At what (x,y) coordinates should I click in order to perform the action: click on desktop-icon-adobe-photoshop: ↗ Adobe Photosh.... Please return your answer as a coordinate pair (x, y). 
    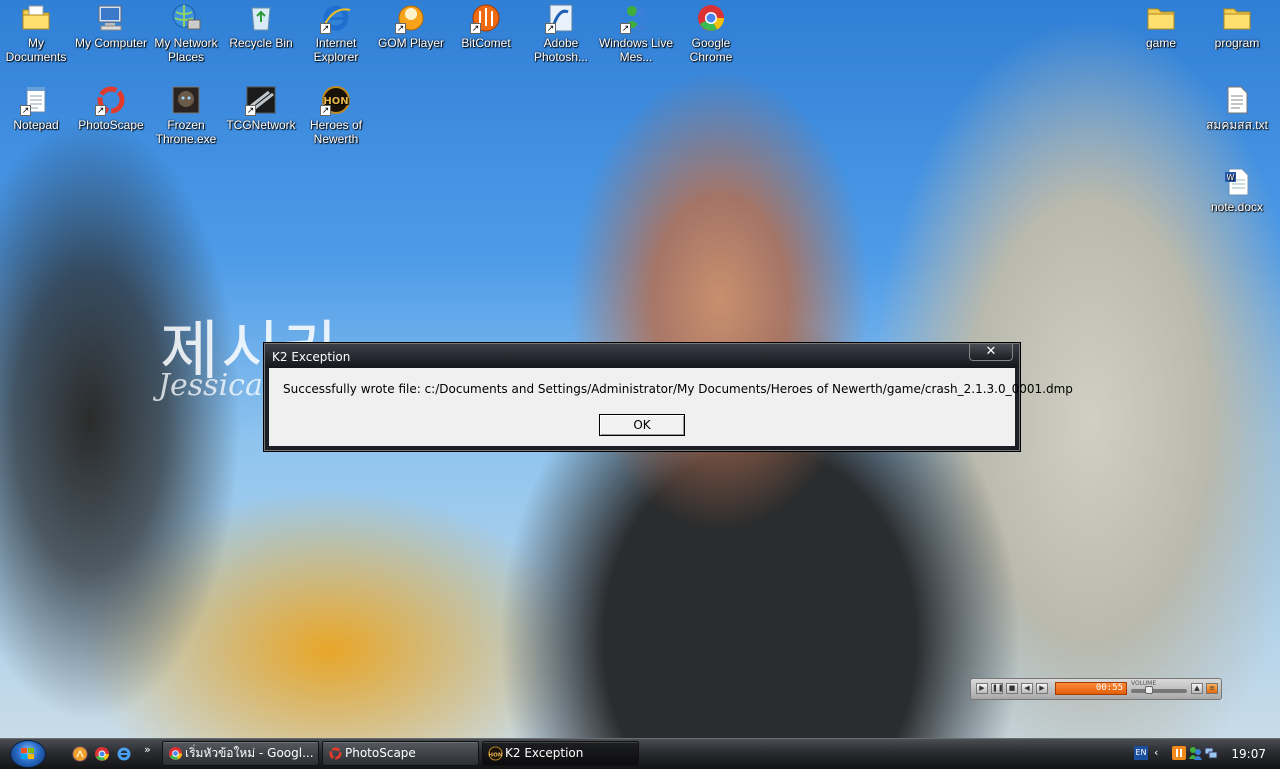
    Looking at the image, I should click on (561, 33).